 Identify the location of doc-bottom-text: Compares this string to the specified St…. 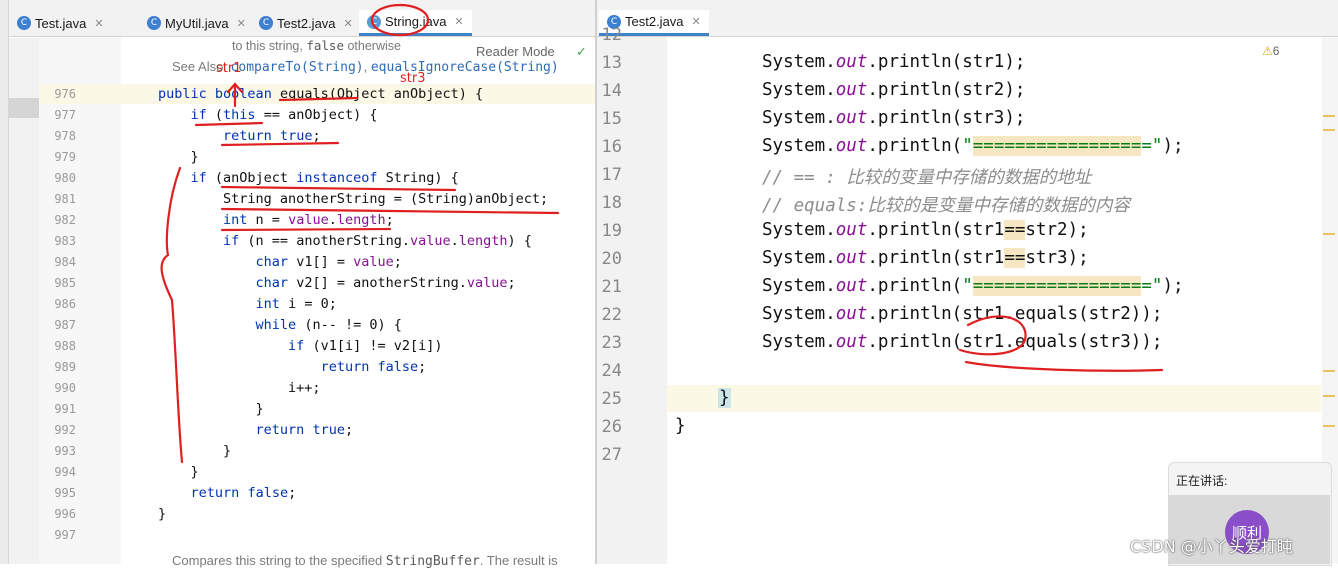
(365, 561).